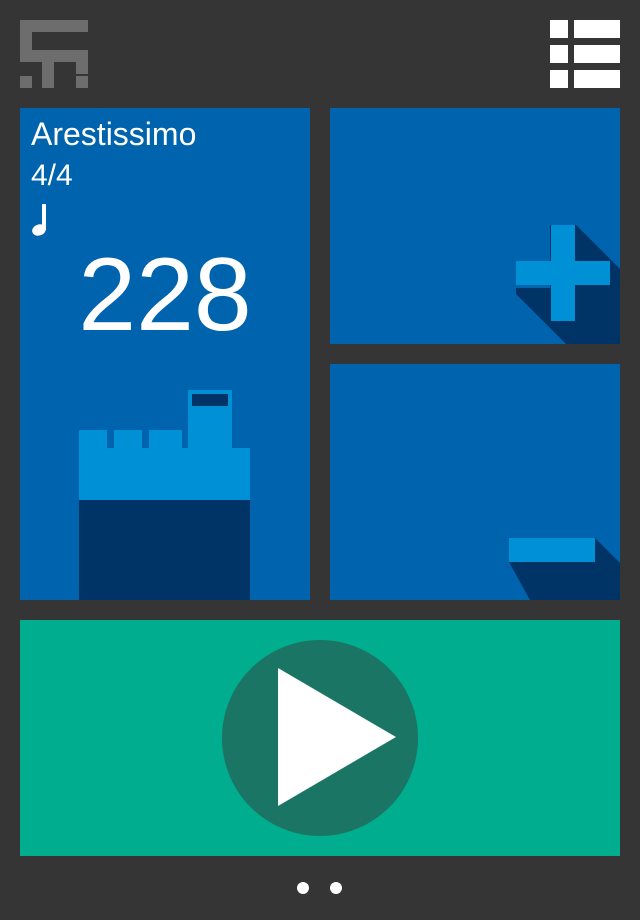  I want to click on app-logo, so click(54, 54).